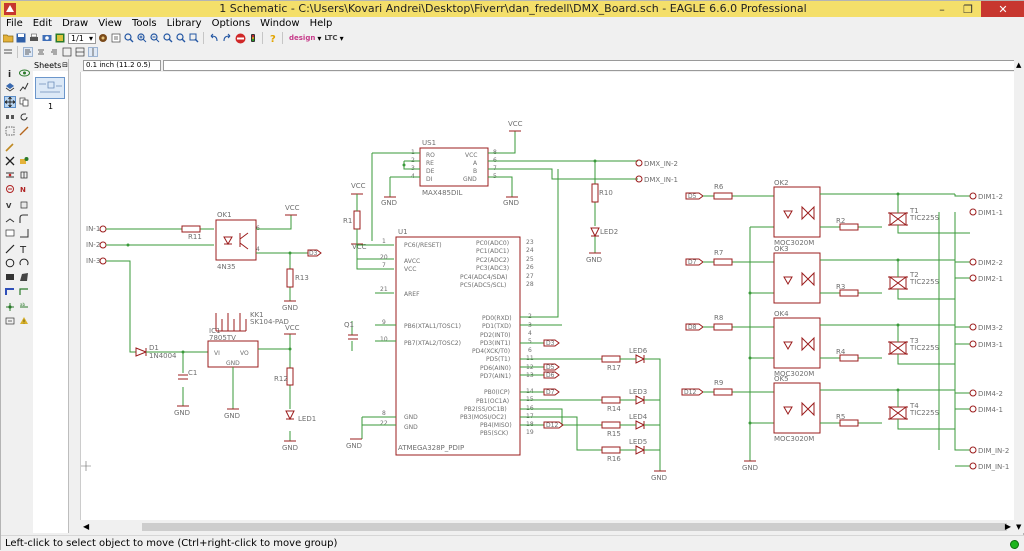  What do you see at coordinates (24, 249) in the screenshot?
I see `text-icon: T` at bounding box center [24, 249].